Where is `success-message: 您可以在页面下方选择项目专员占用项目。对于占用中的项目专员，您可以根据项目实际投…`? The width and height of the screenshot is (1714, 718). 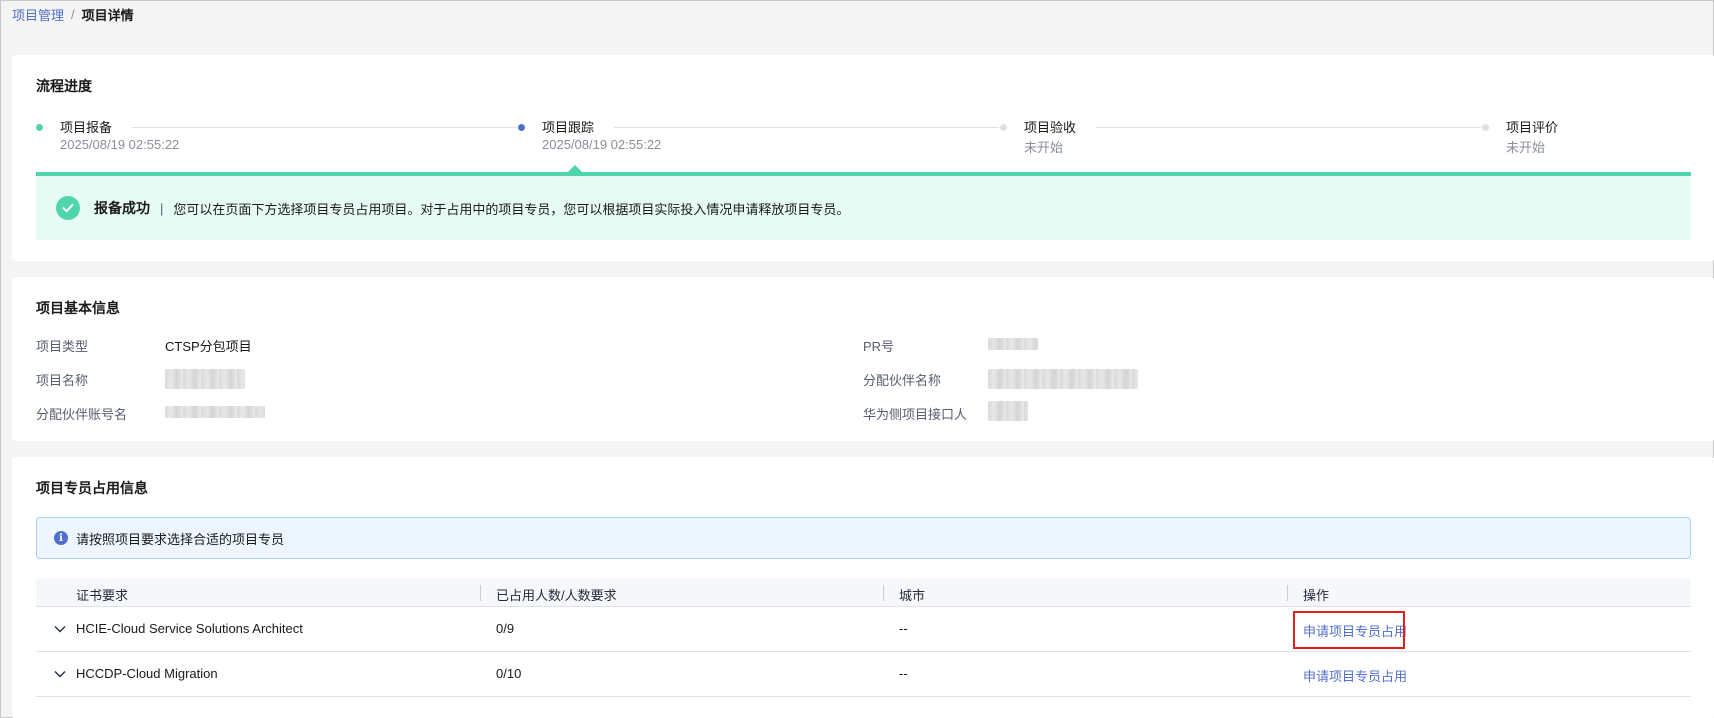 success-message: 您可以在页面下方选择项目专员占用项目。对于占用中的项目专员，您可以根据项目实际投… is located at coordinates (511, 209).